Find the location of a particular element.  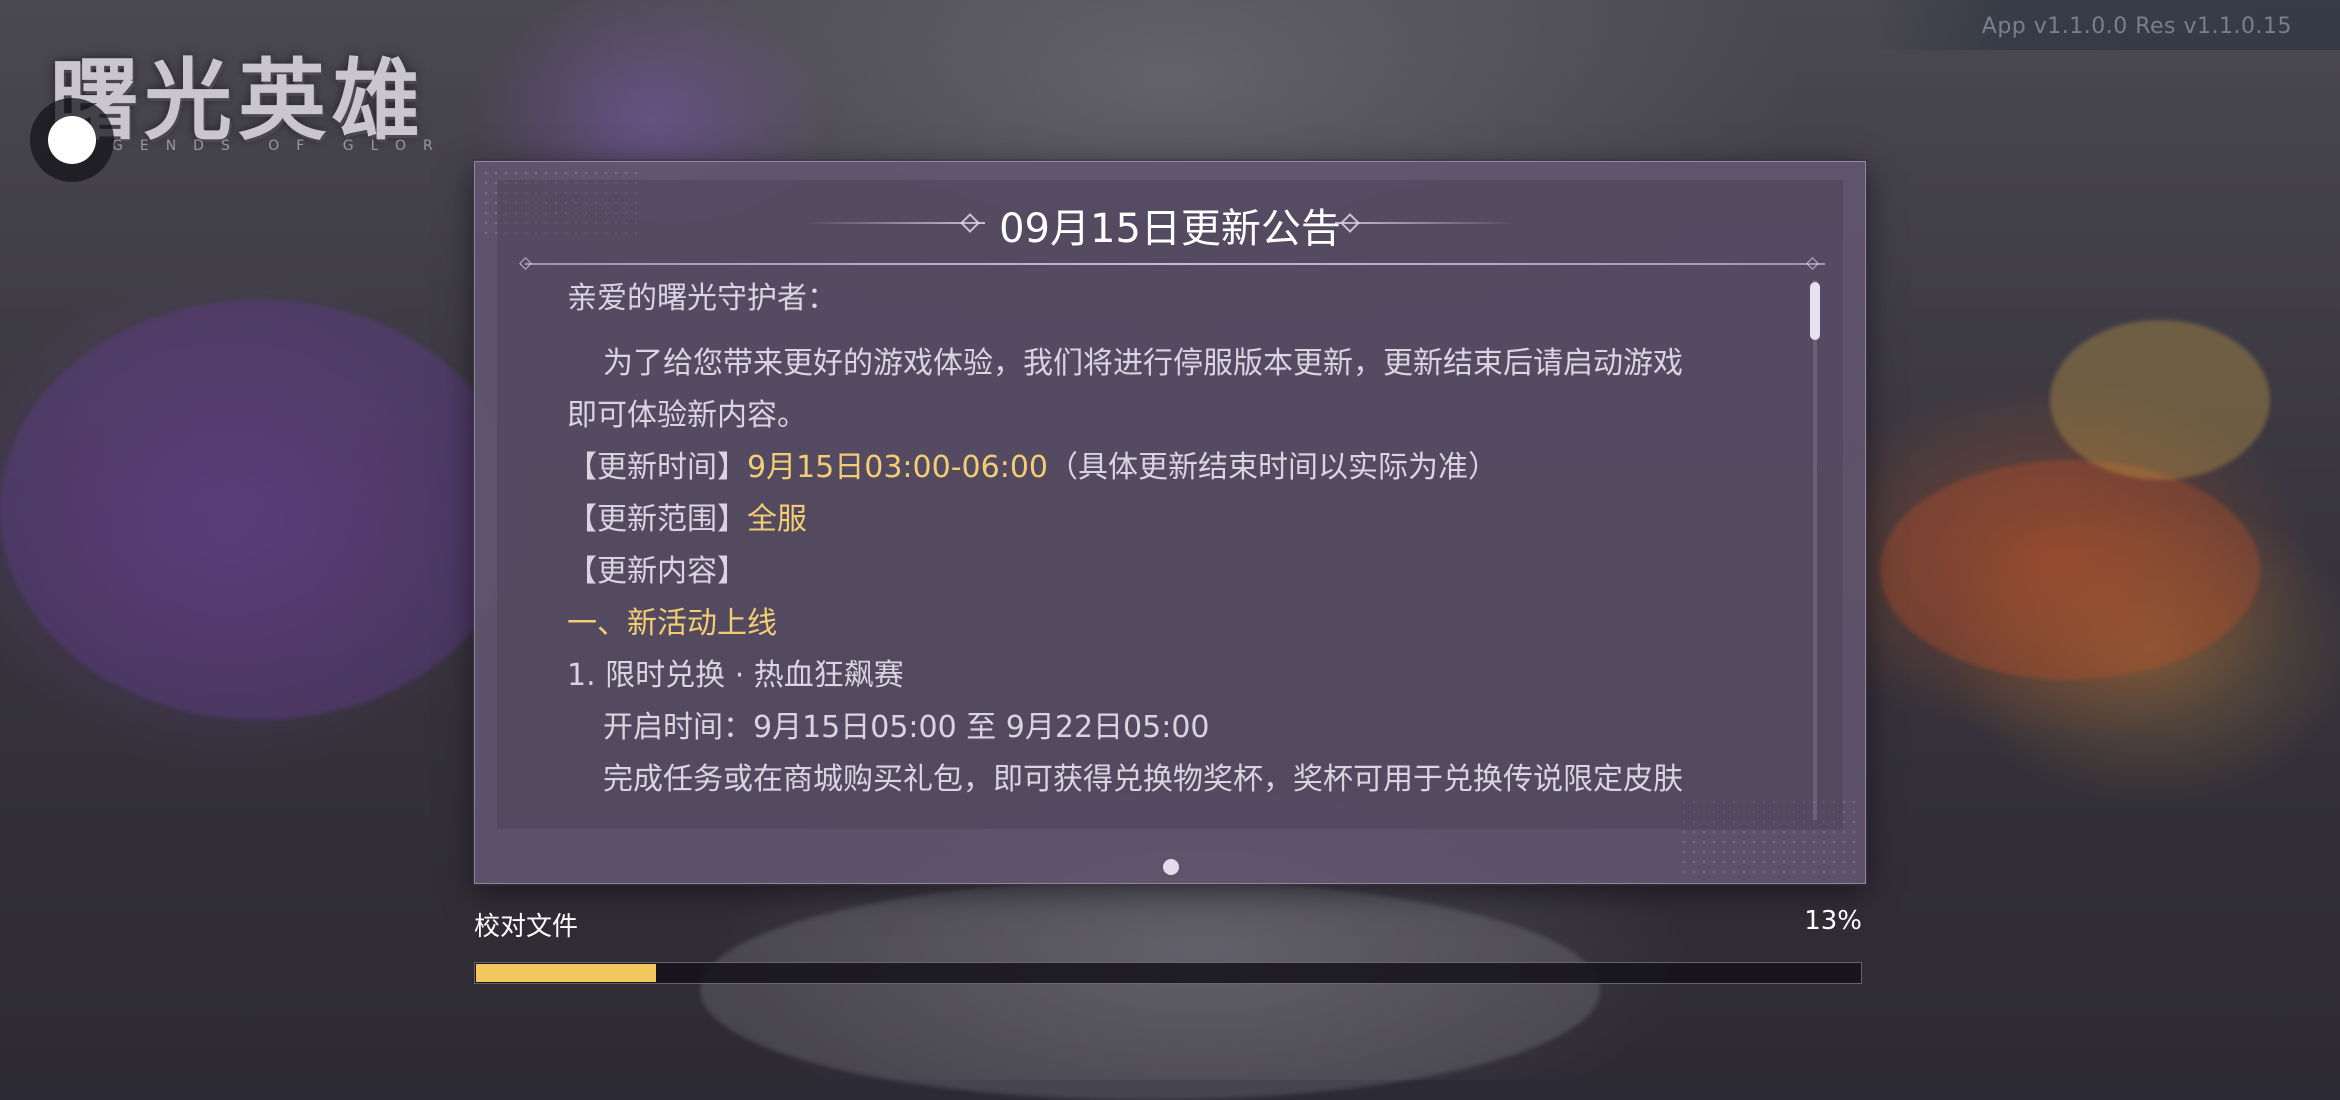

announcement-title: 09月15日更新公告 is located at coordinates (1170, 229).